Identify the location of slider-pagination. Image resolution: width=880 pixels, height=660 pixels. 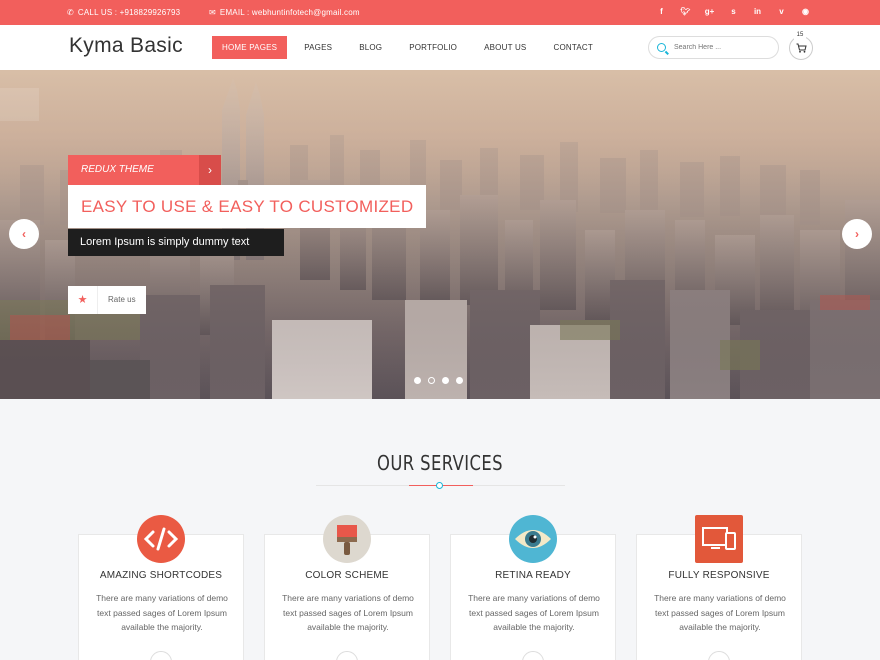
(438, 380).